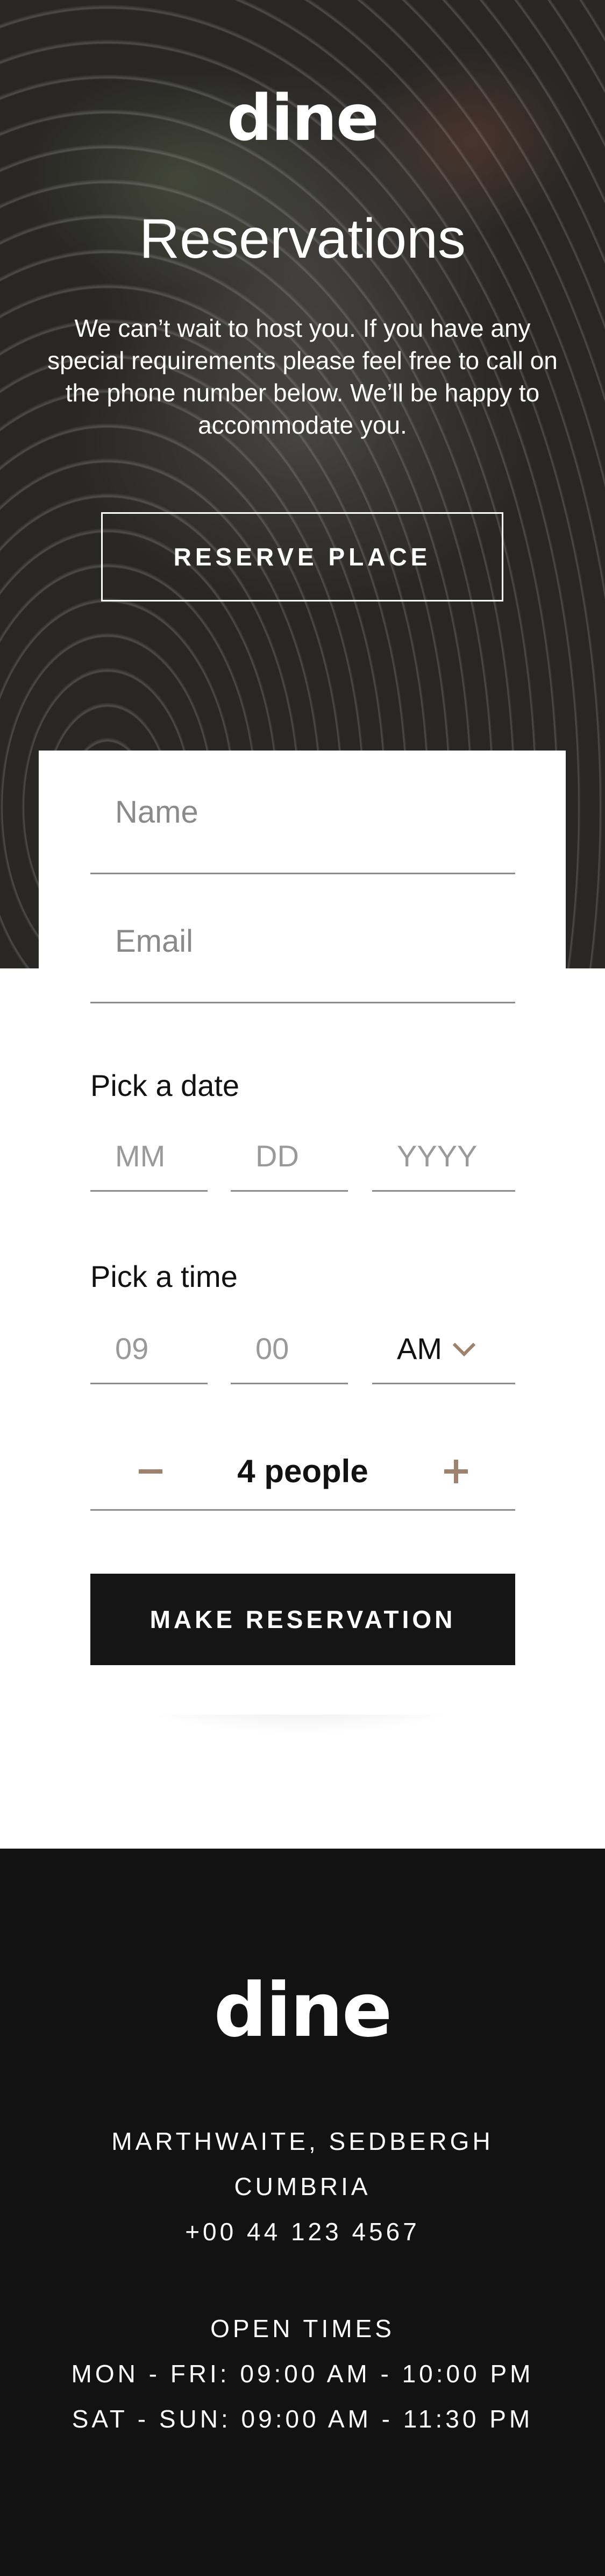 The image size is (605, 2576). Describe the element at coordinates (302, 239) in the screenshot. I see `page-title: Reservations` at that location.